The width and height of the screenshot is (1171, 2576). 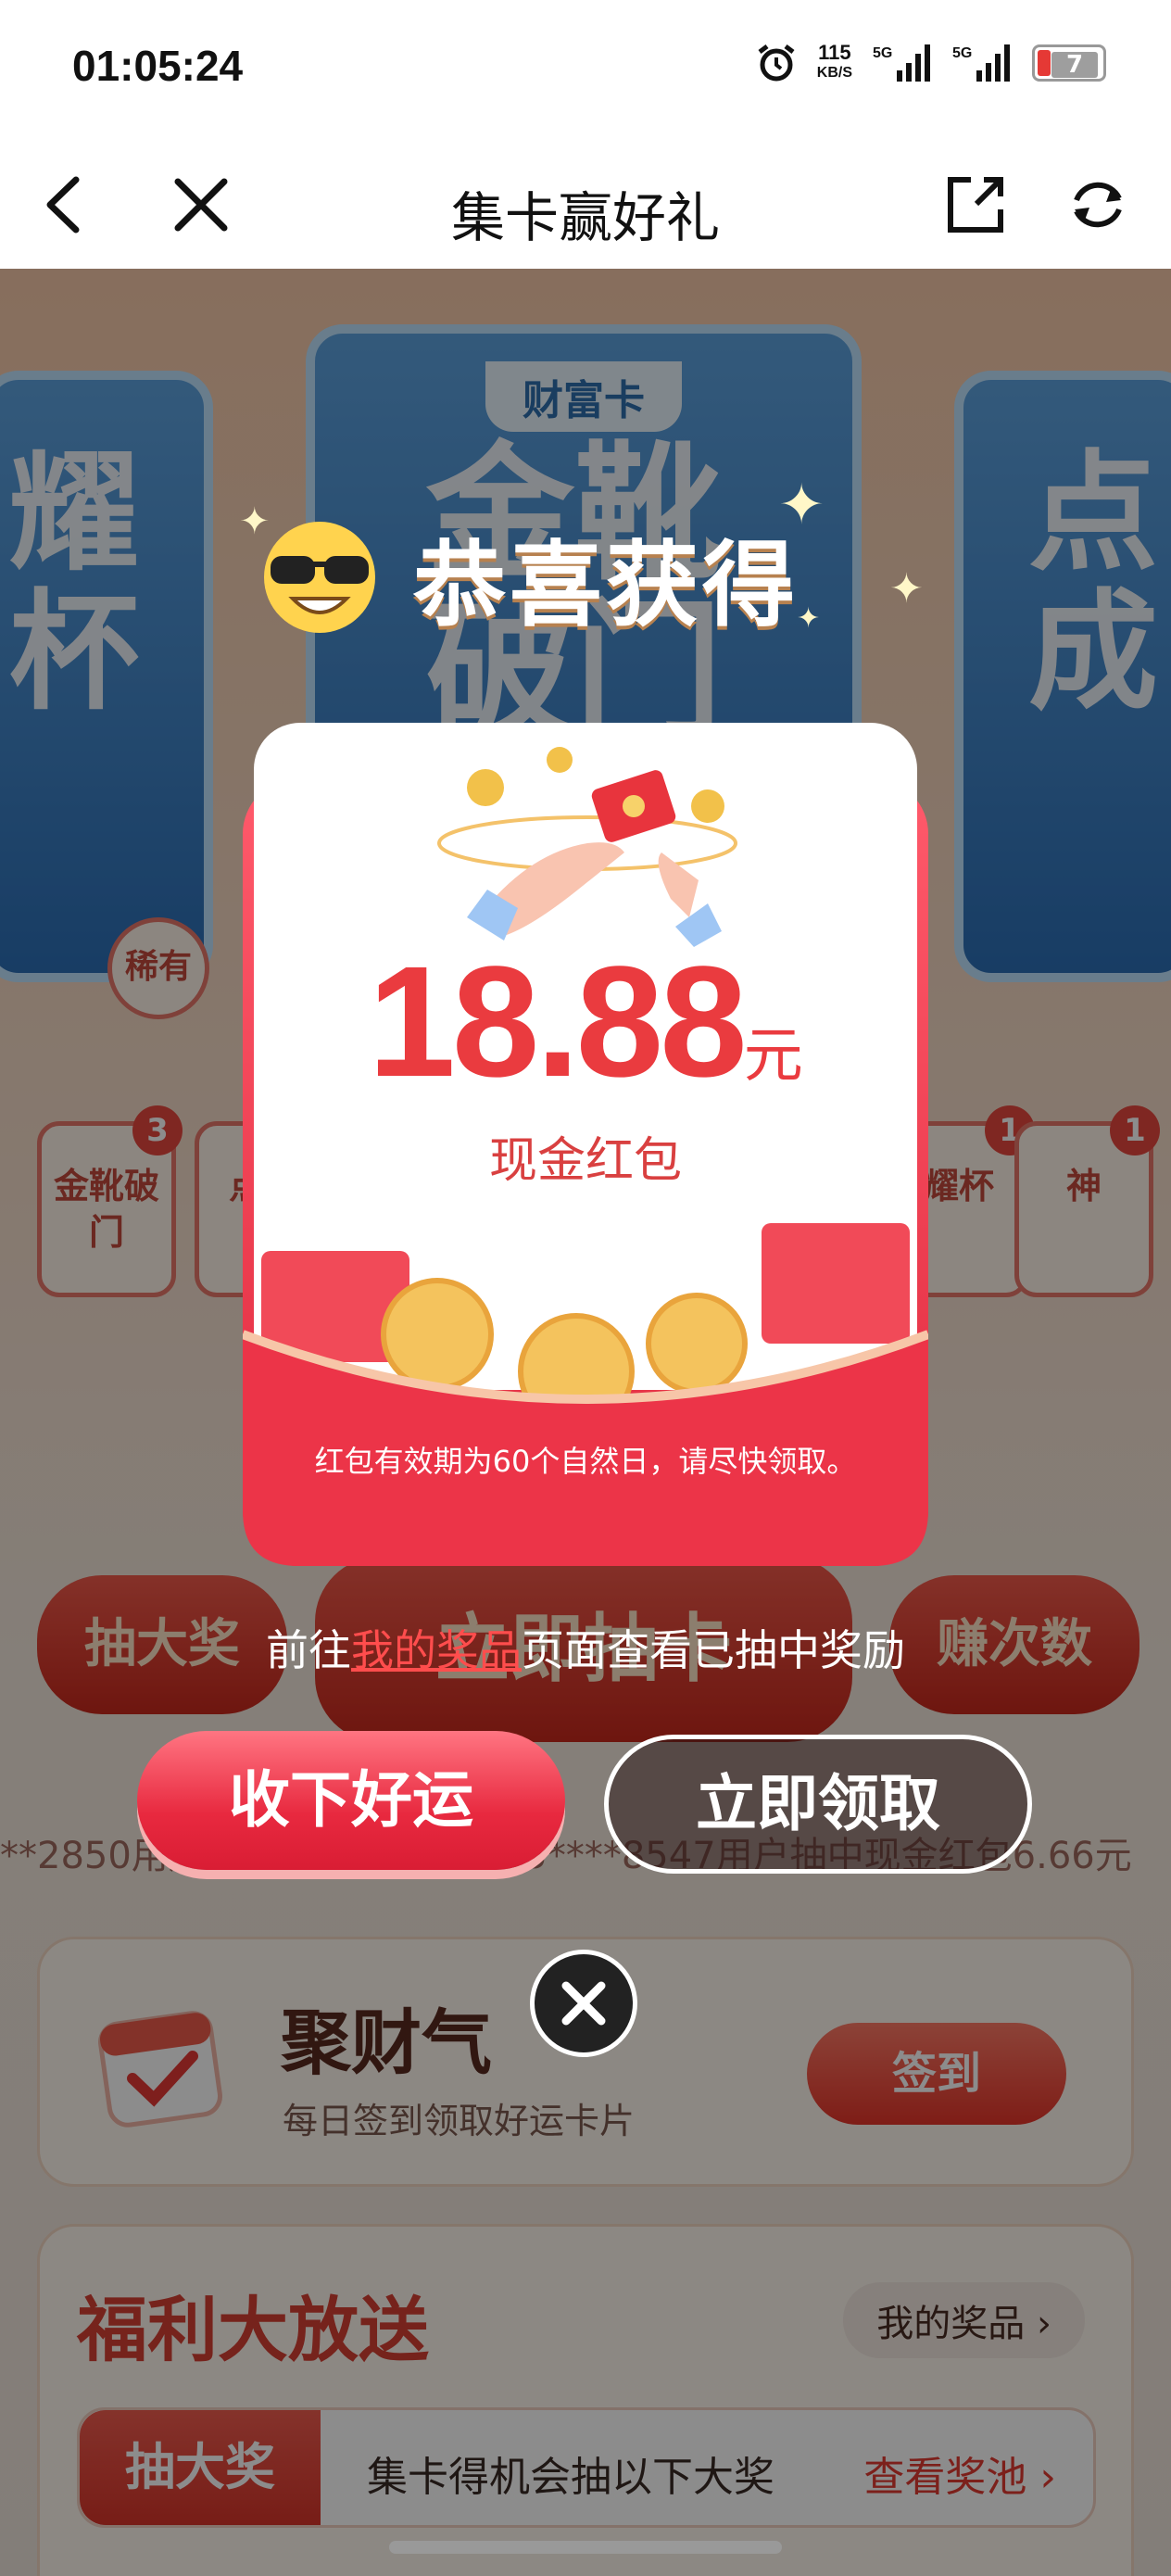 I want to click on envelope-front, so click(x=585, y=1395).